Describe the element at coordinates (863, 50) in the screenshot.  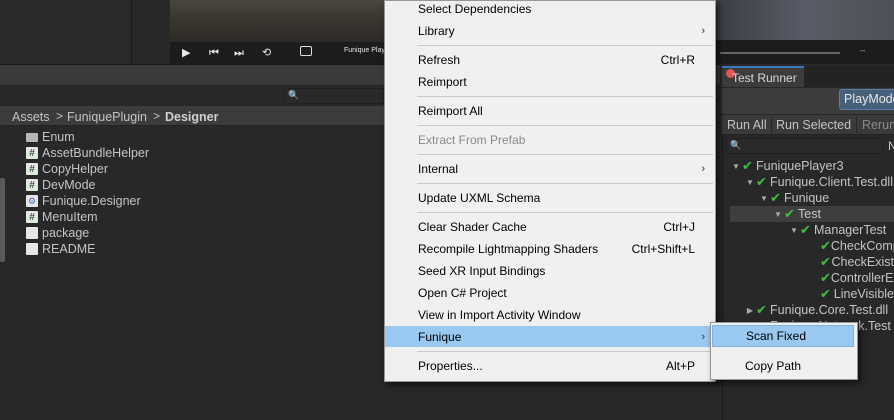
I see `time-readout: --` at that location.